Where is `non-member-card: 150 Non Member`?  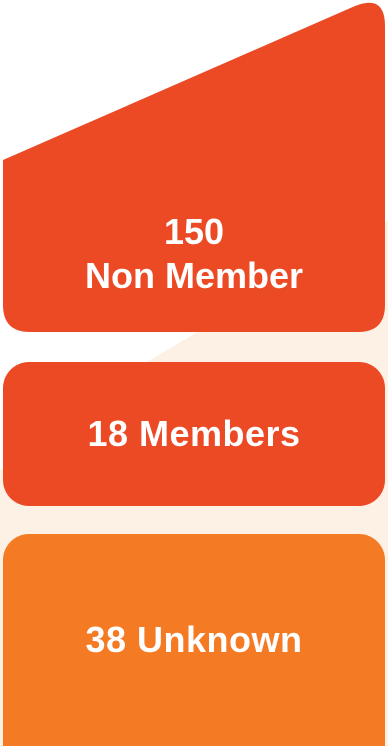
non-member-card: 150 Non Member is located at coordinates (194, 254).